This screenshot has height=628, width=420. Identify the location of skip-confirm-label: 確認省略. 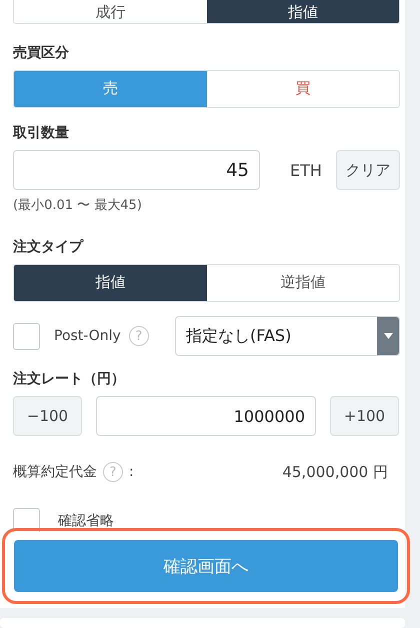
(86, 521).